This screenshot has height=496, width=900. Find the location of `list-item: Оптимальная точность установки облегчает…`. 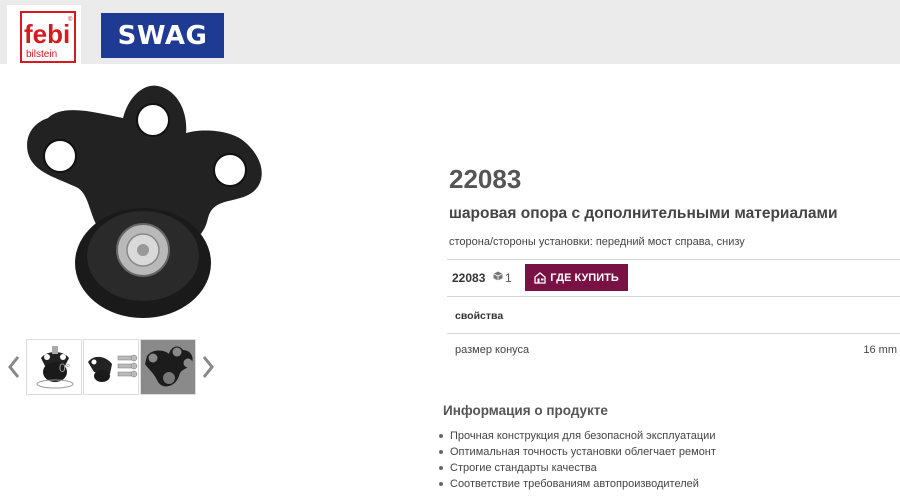

list-item: Оптимальная точность установки облегчает… is located at coordinates (577, 452).